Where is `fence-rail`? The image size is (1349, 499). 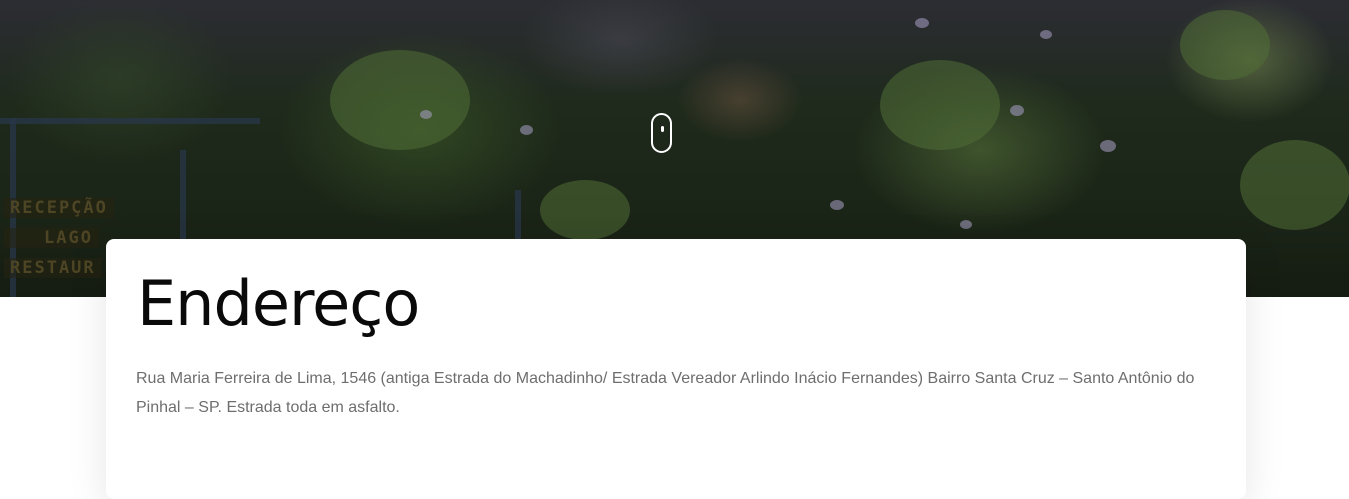 fence-rail is located at coordinates (130, 121).